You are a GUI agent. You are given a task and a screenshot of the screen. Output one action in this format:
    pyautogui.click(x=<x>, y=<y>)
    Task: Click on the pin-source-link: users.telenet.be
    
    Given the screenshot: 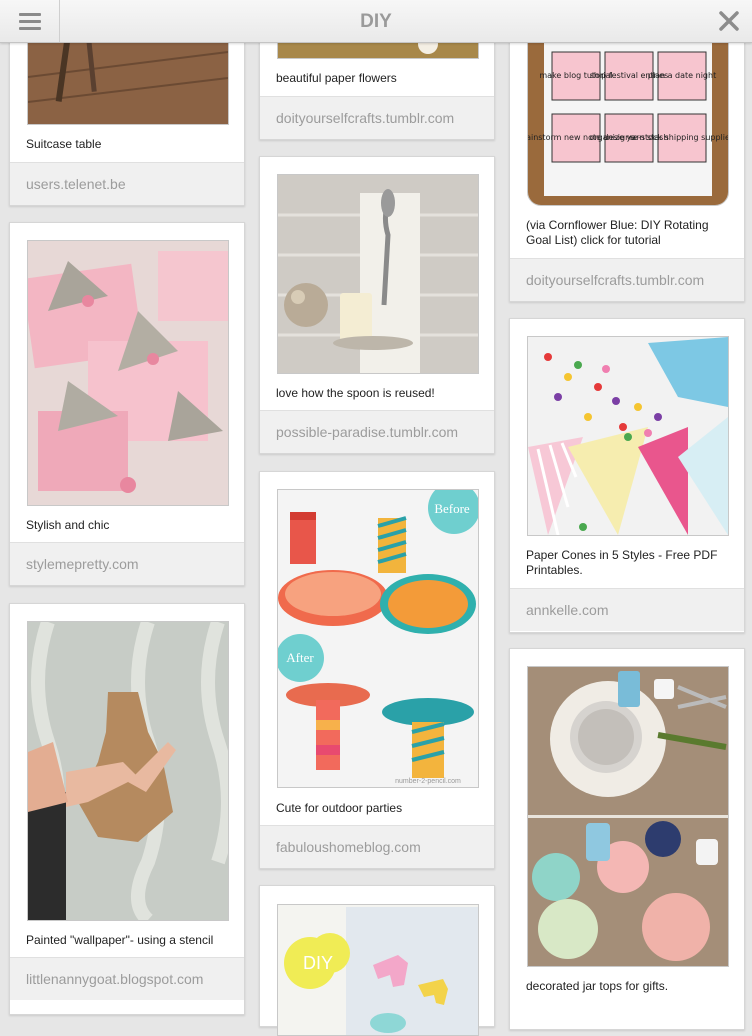 What is the action you would take?
    pyautogui.click(x=127, y=183)
    